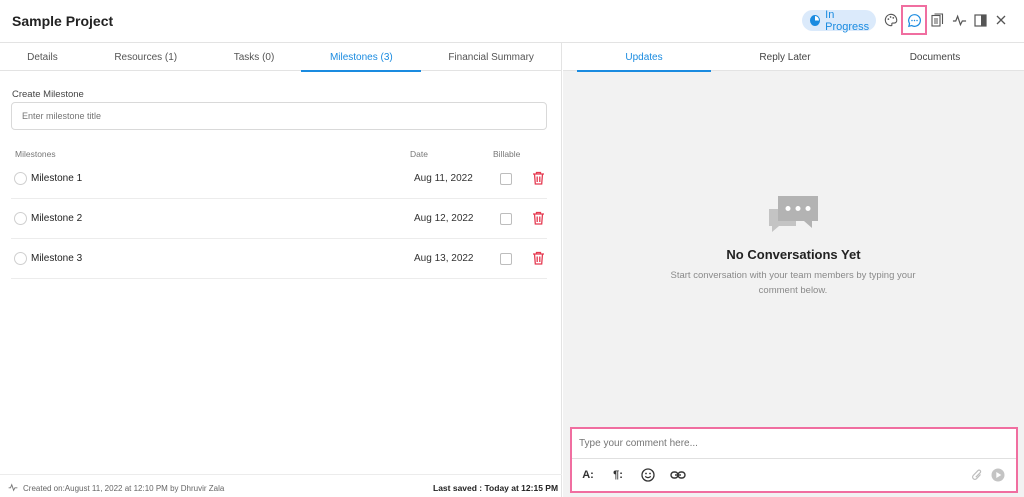  Describe the element at coordinates (891, 20) in the screenshot. I see `palette-icon` at that location.